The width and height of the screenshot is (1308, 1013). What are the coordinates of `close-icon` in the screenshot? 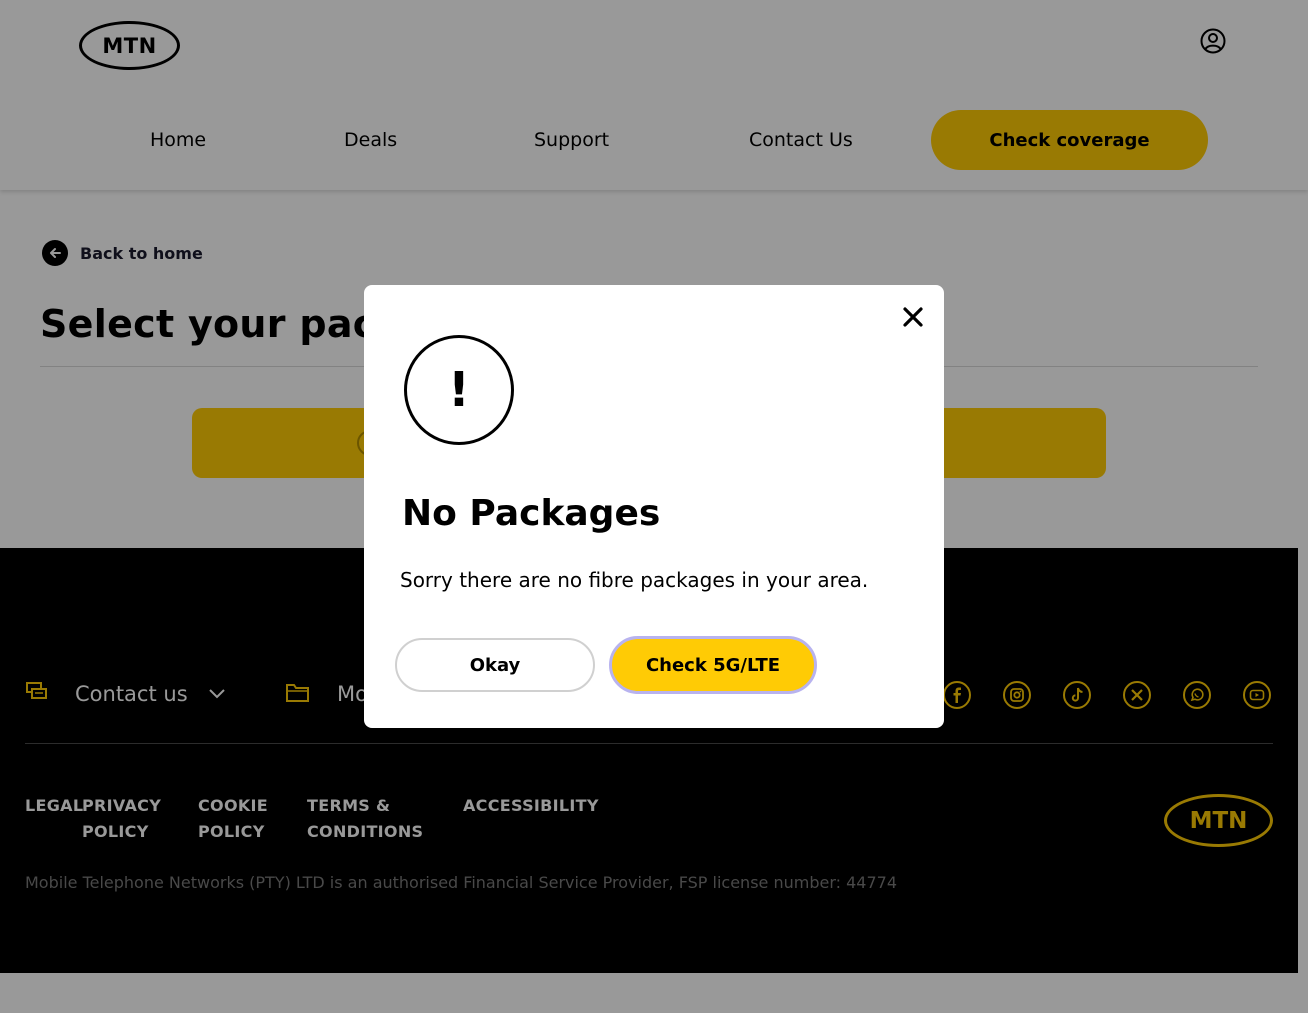 It's located at (913, 317).